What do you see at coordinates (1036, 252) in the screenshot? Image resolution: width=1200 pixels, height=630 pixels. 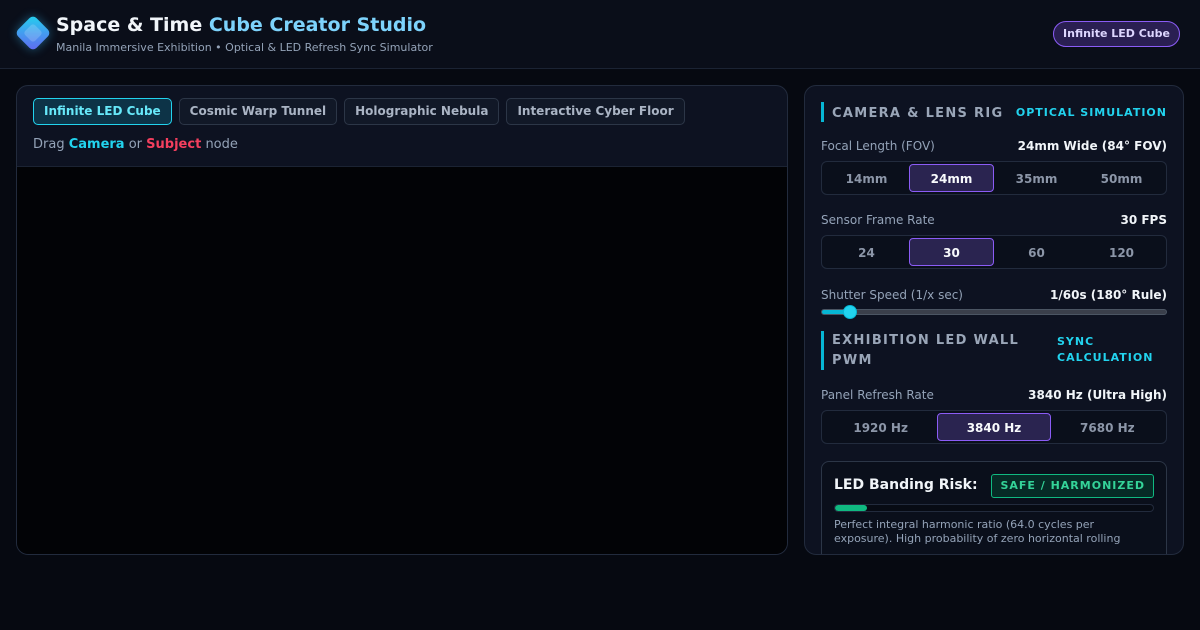 I see `fps-option-60: 60` at bounding box center [1036, 252].